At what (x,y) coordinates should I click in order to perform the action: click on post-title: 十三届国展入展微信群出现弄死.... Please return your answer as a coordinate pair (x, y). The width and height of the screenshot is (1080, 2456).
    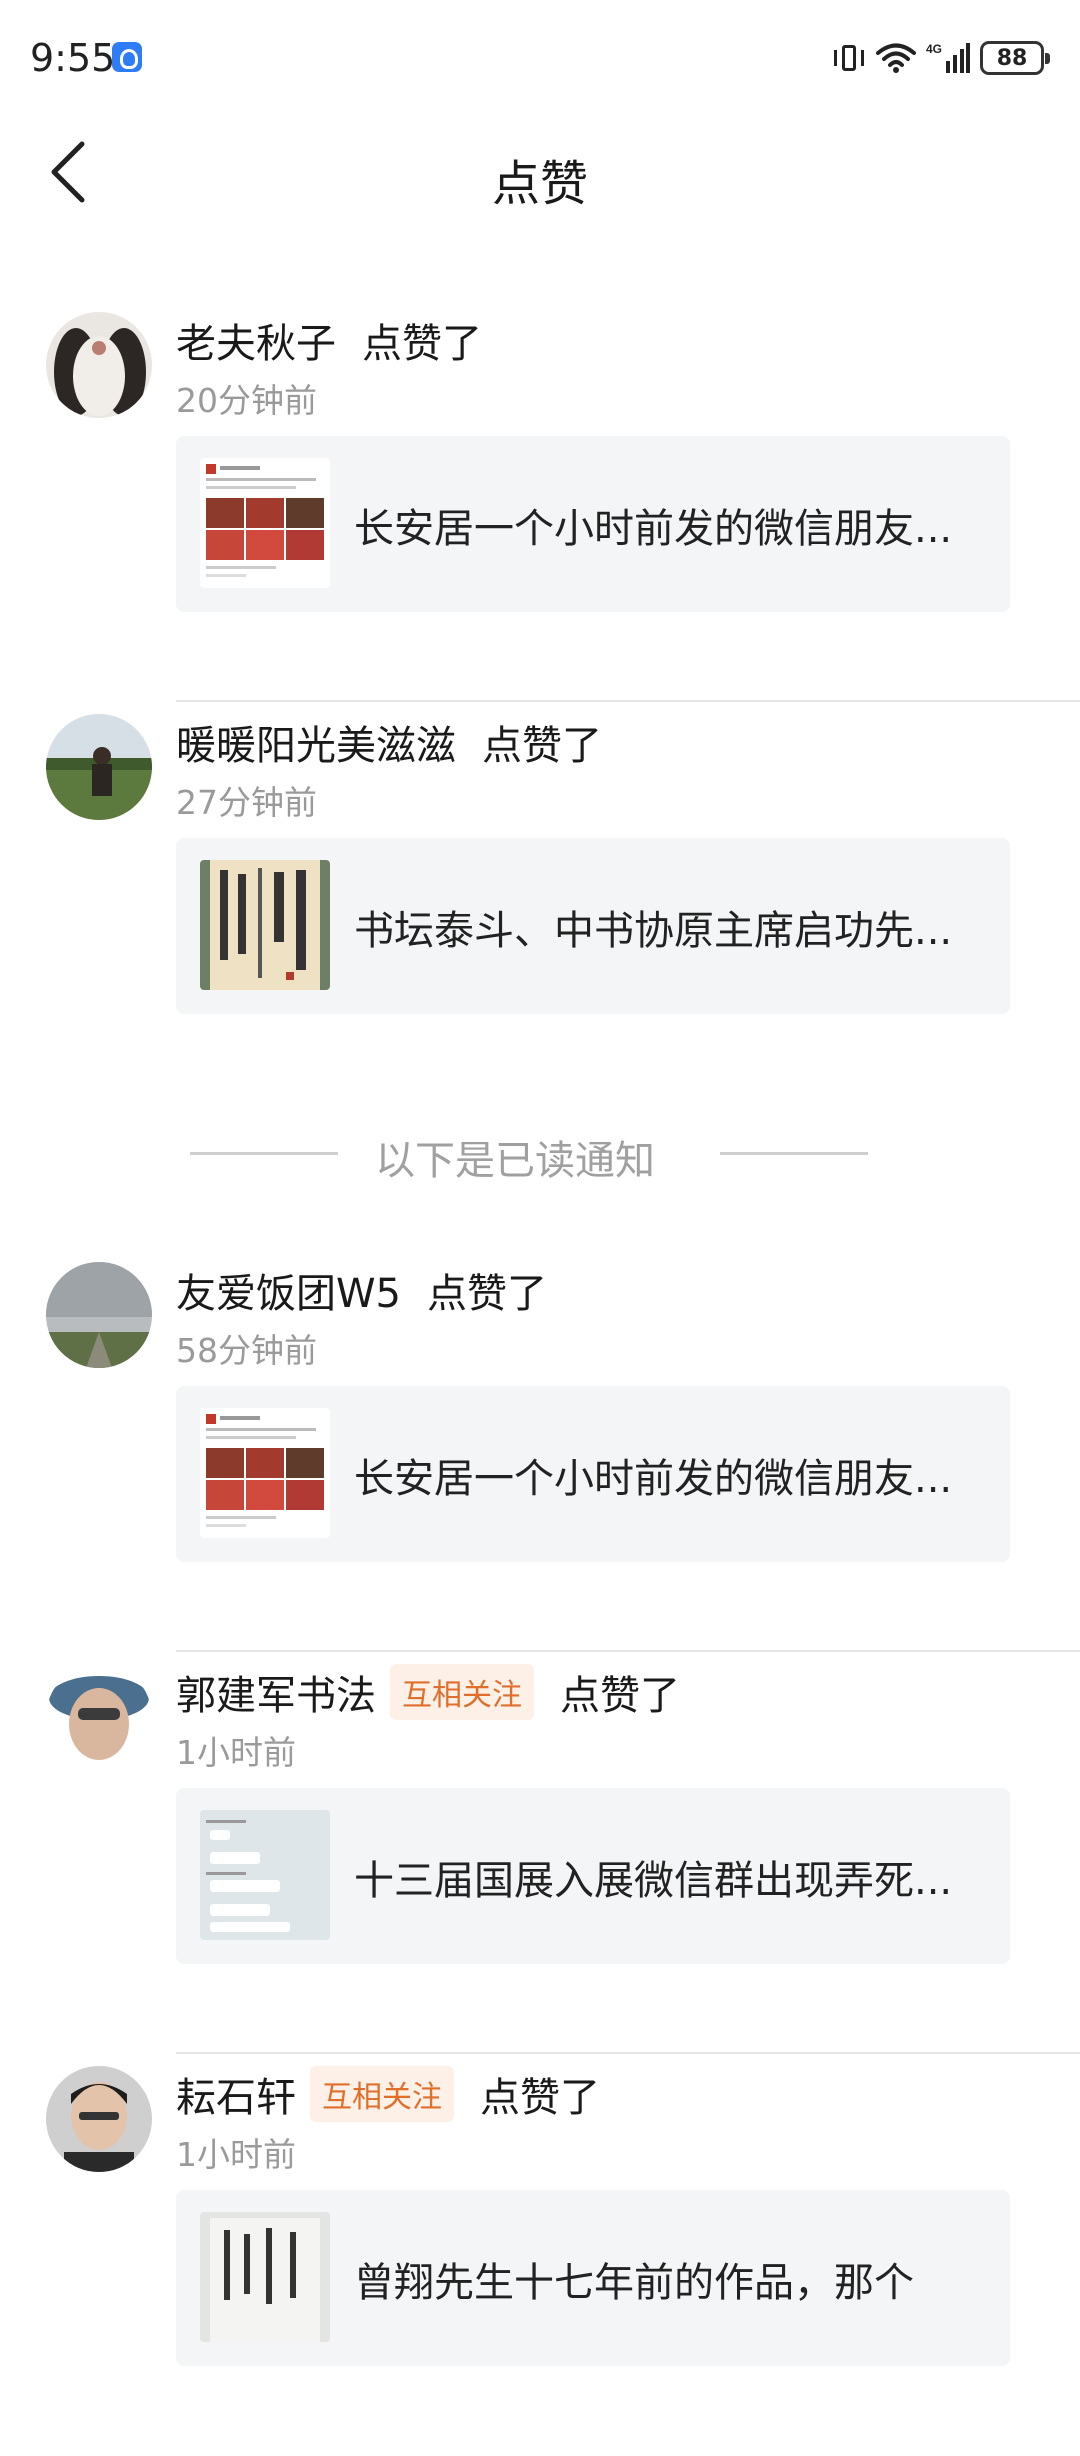
    Looking at the image, I should click on (653, 1881).